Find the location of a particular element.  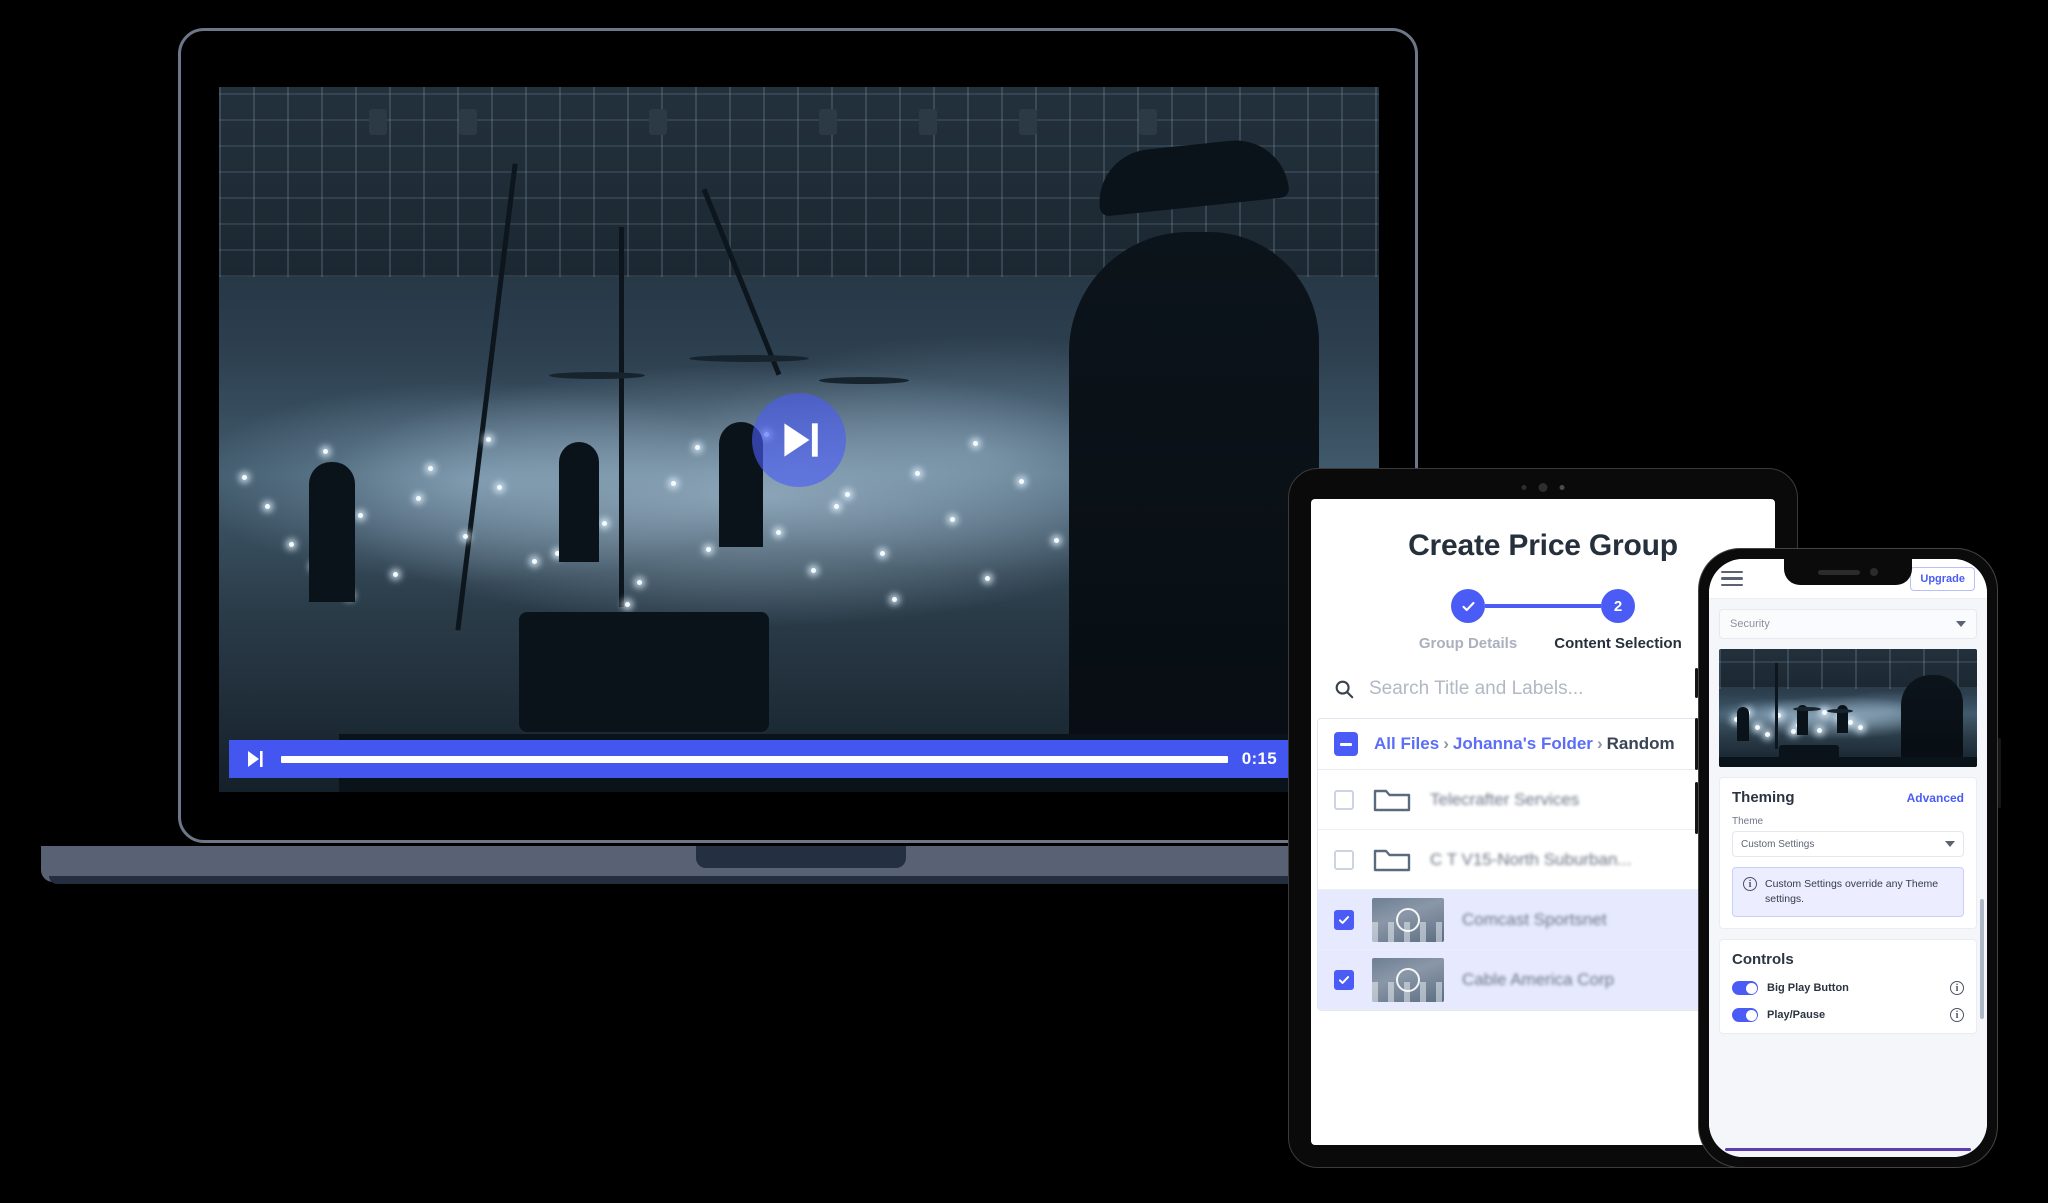

advanced-link: Advanced is located at coordinates (1935, 798).